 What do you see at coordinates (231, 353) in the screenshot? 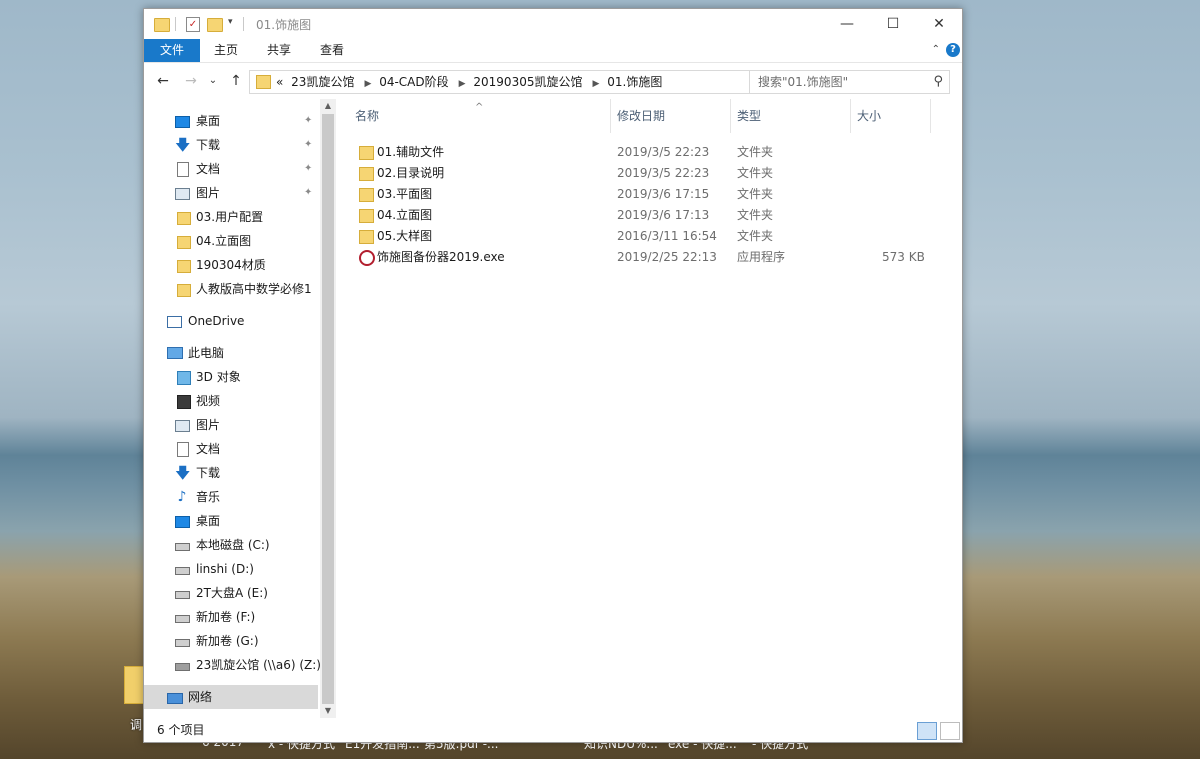
I see `sidebar-item-this-pc: 此电脑` at bounding box center [231, 353].